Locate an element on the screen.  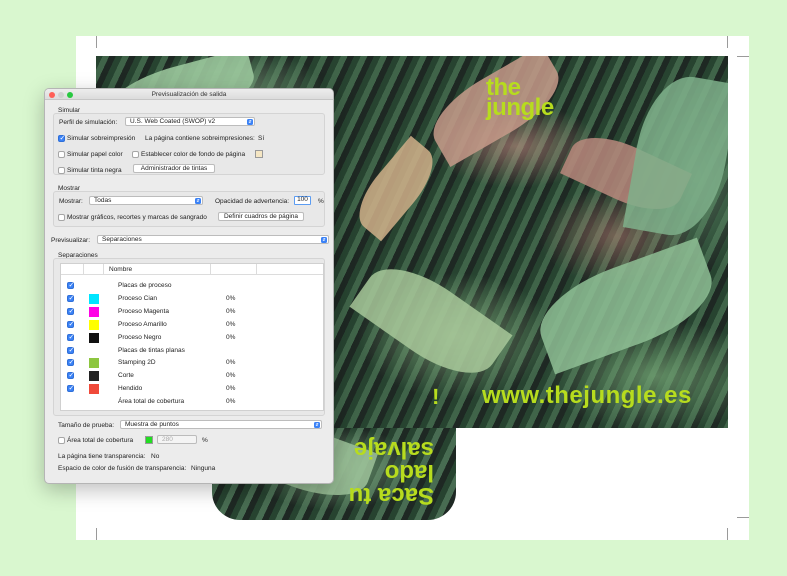
column-value is located at coordinates (234, 269).